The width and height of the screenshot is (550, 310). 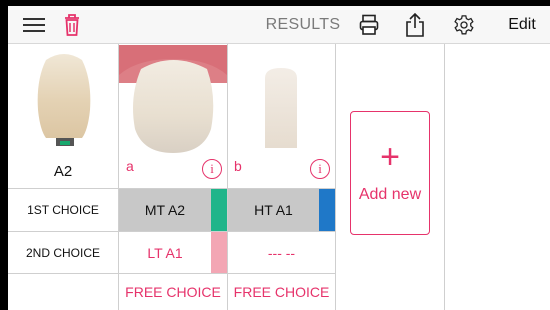 I want to click on sample-a-first-color-swatch, so click(x=219, y=210).